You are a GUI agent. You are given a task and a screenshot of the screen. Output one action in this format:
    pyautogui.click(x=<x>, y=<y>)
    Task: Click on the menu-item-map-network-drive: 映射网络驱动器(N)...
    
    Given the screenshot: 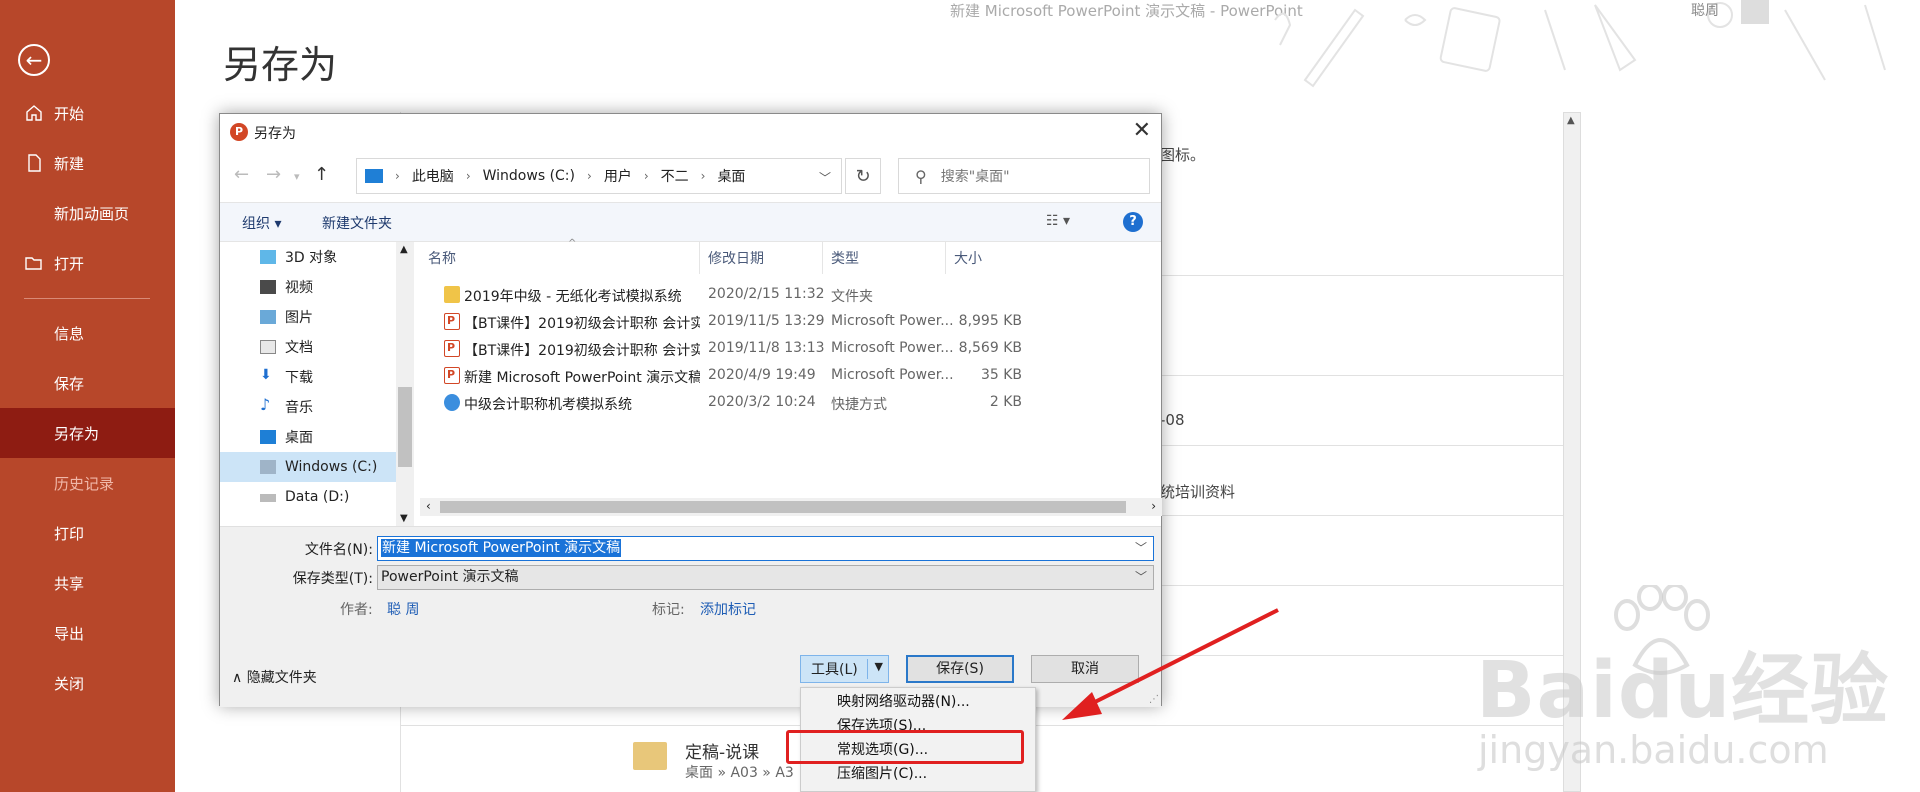 What is the action you would take?
    pyautogui.click(x=918, y=702)
    